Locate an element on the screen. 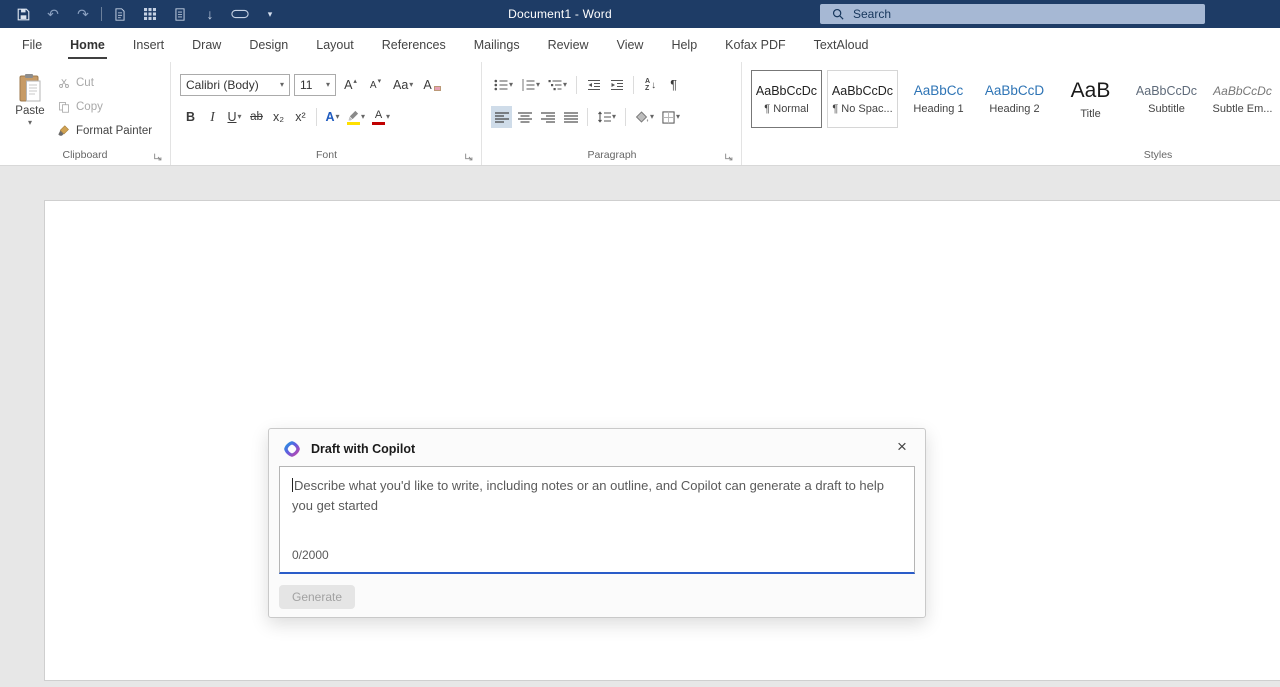 This screenshot has width=1280, height=687. tab-textaloud: TextAloud is located at coordinates (841, 45).